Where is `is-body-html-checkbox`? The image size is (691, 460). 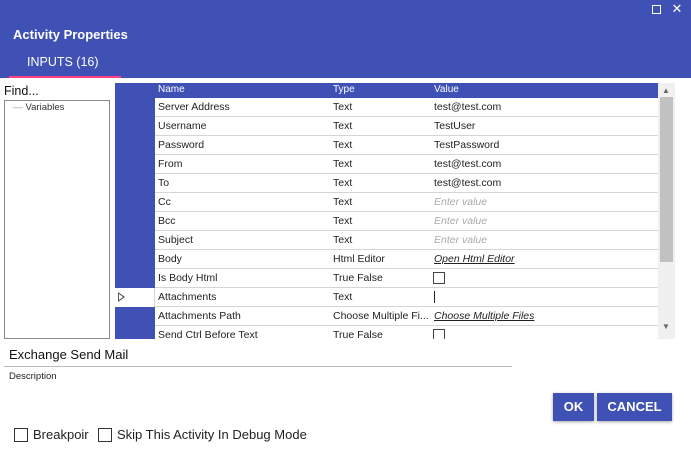 is-body-html-checkbox is located at coordinates (439, 278).